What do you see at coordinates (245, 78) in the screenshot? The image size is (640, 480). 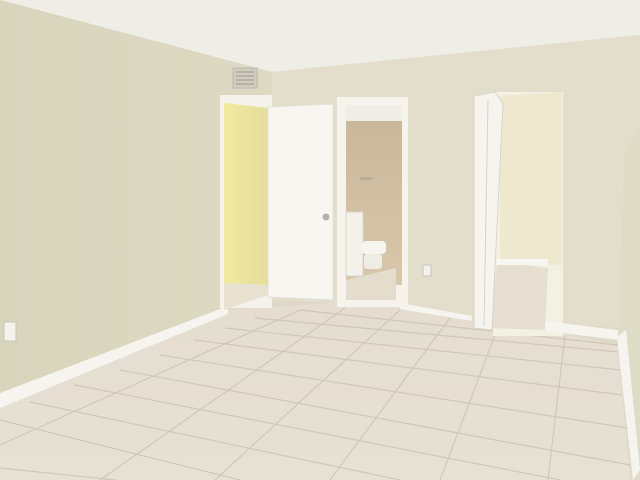 I see `air-vent` at bounding box center [245, 78].